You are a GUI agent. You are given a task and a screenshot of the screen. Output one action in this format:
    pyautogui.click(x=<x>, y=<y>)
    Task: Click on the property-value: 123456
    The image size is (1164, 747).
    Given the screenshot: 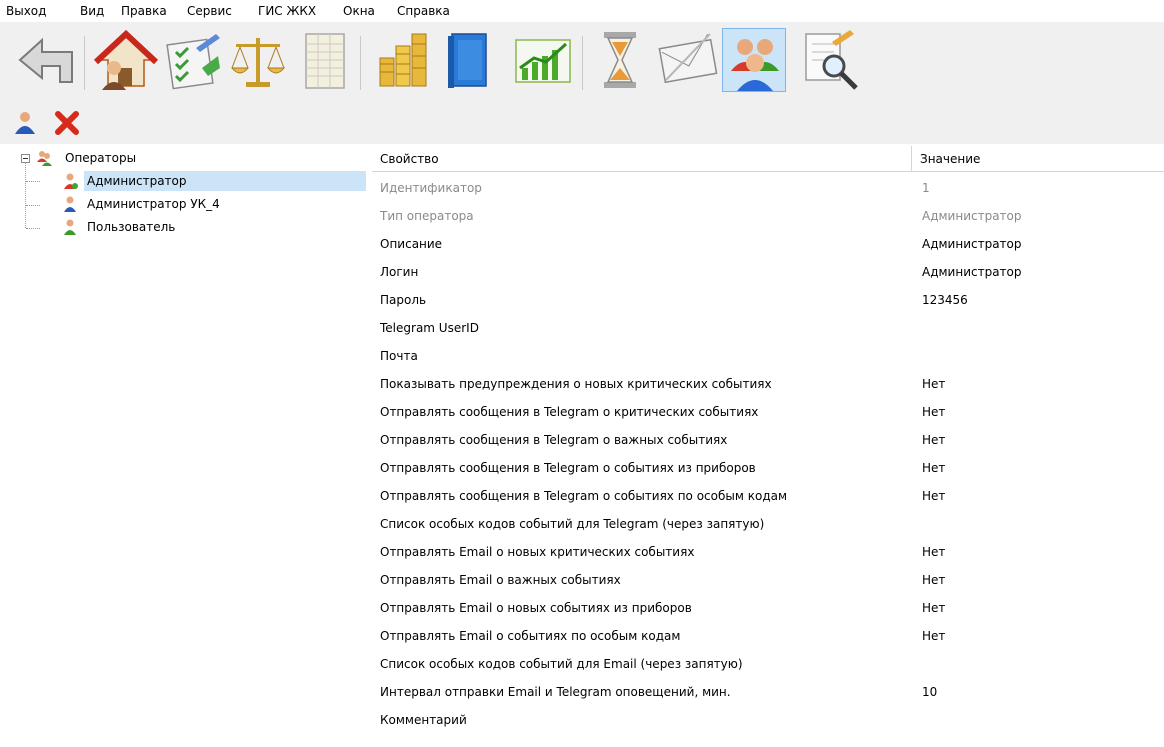 What is the action you would take?
    pyautogui.click(x=945, y=300)
    